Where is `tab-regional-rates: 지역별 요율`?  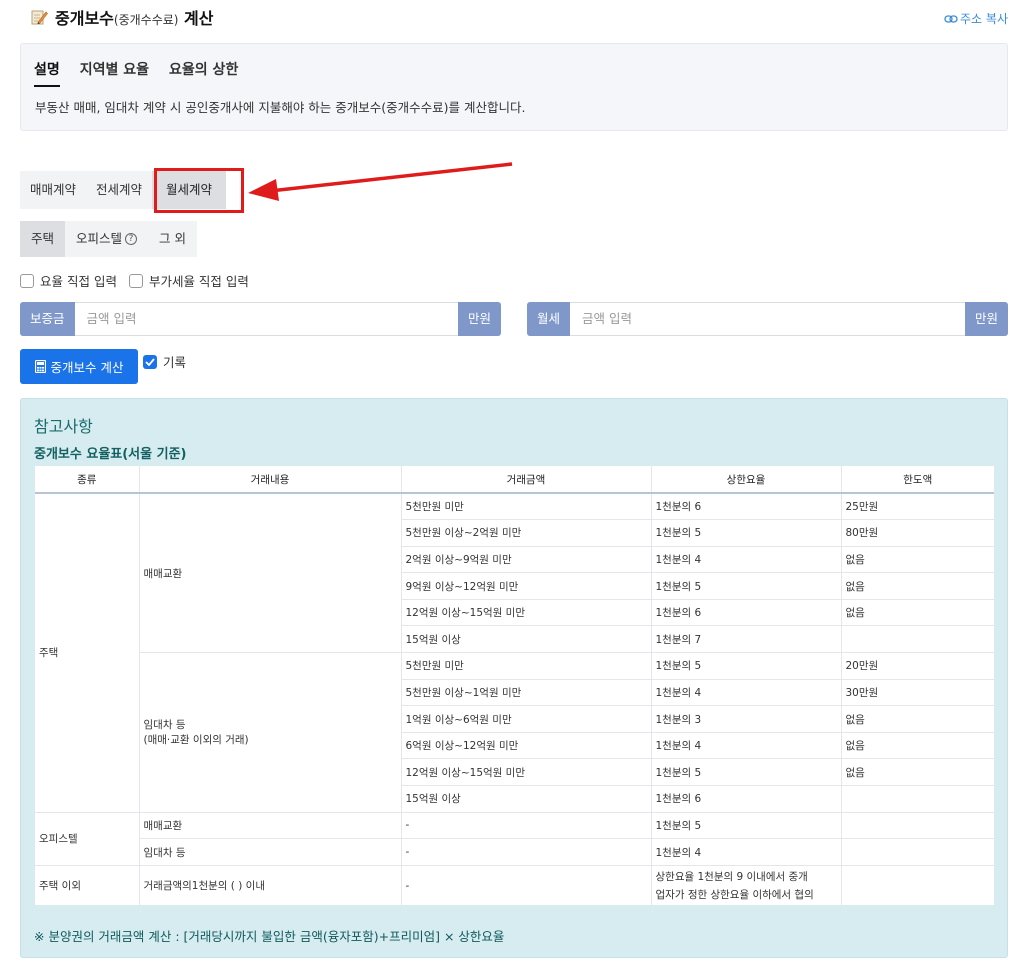 tab-regional-rates: 지역별 요율 is located at coordinates (114, 73).